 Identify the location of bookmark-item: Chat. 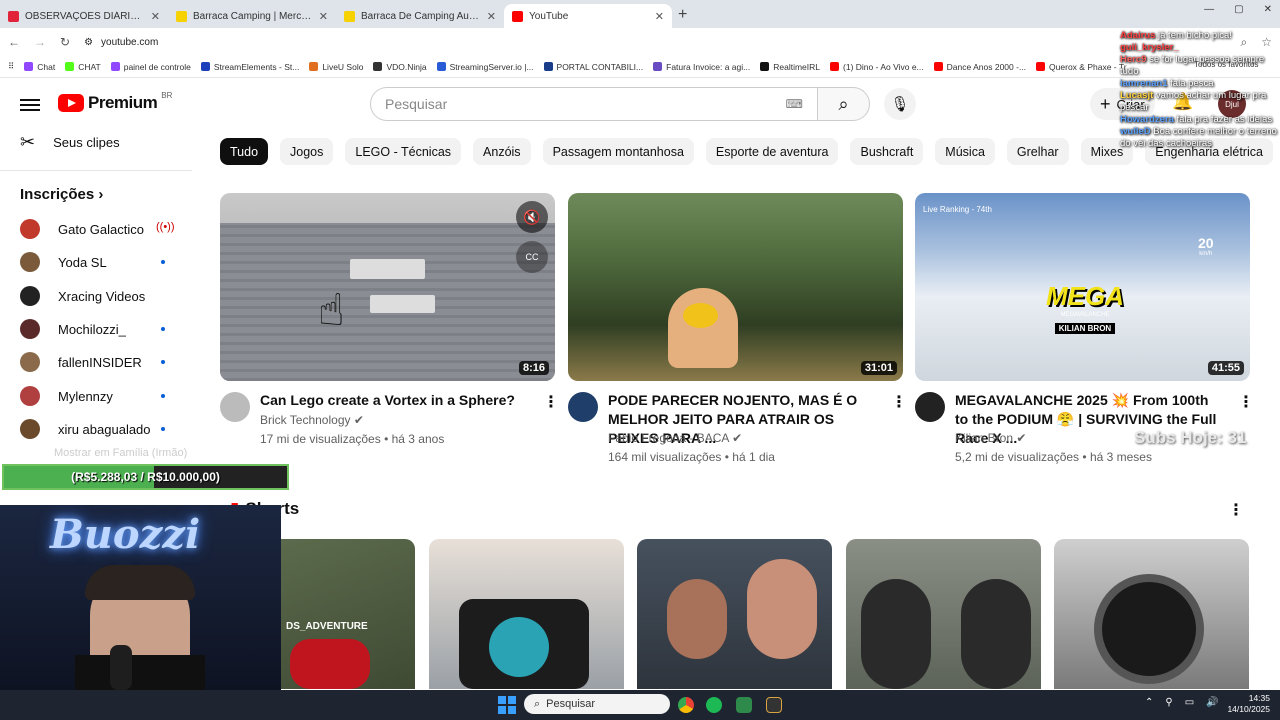
(39, 67).